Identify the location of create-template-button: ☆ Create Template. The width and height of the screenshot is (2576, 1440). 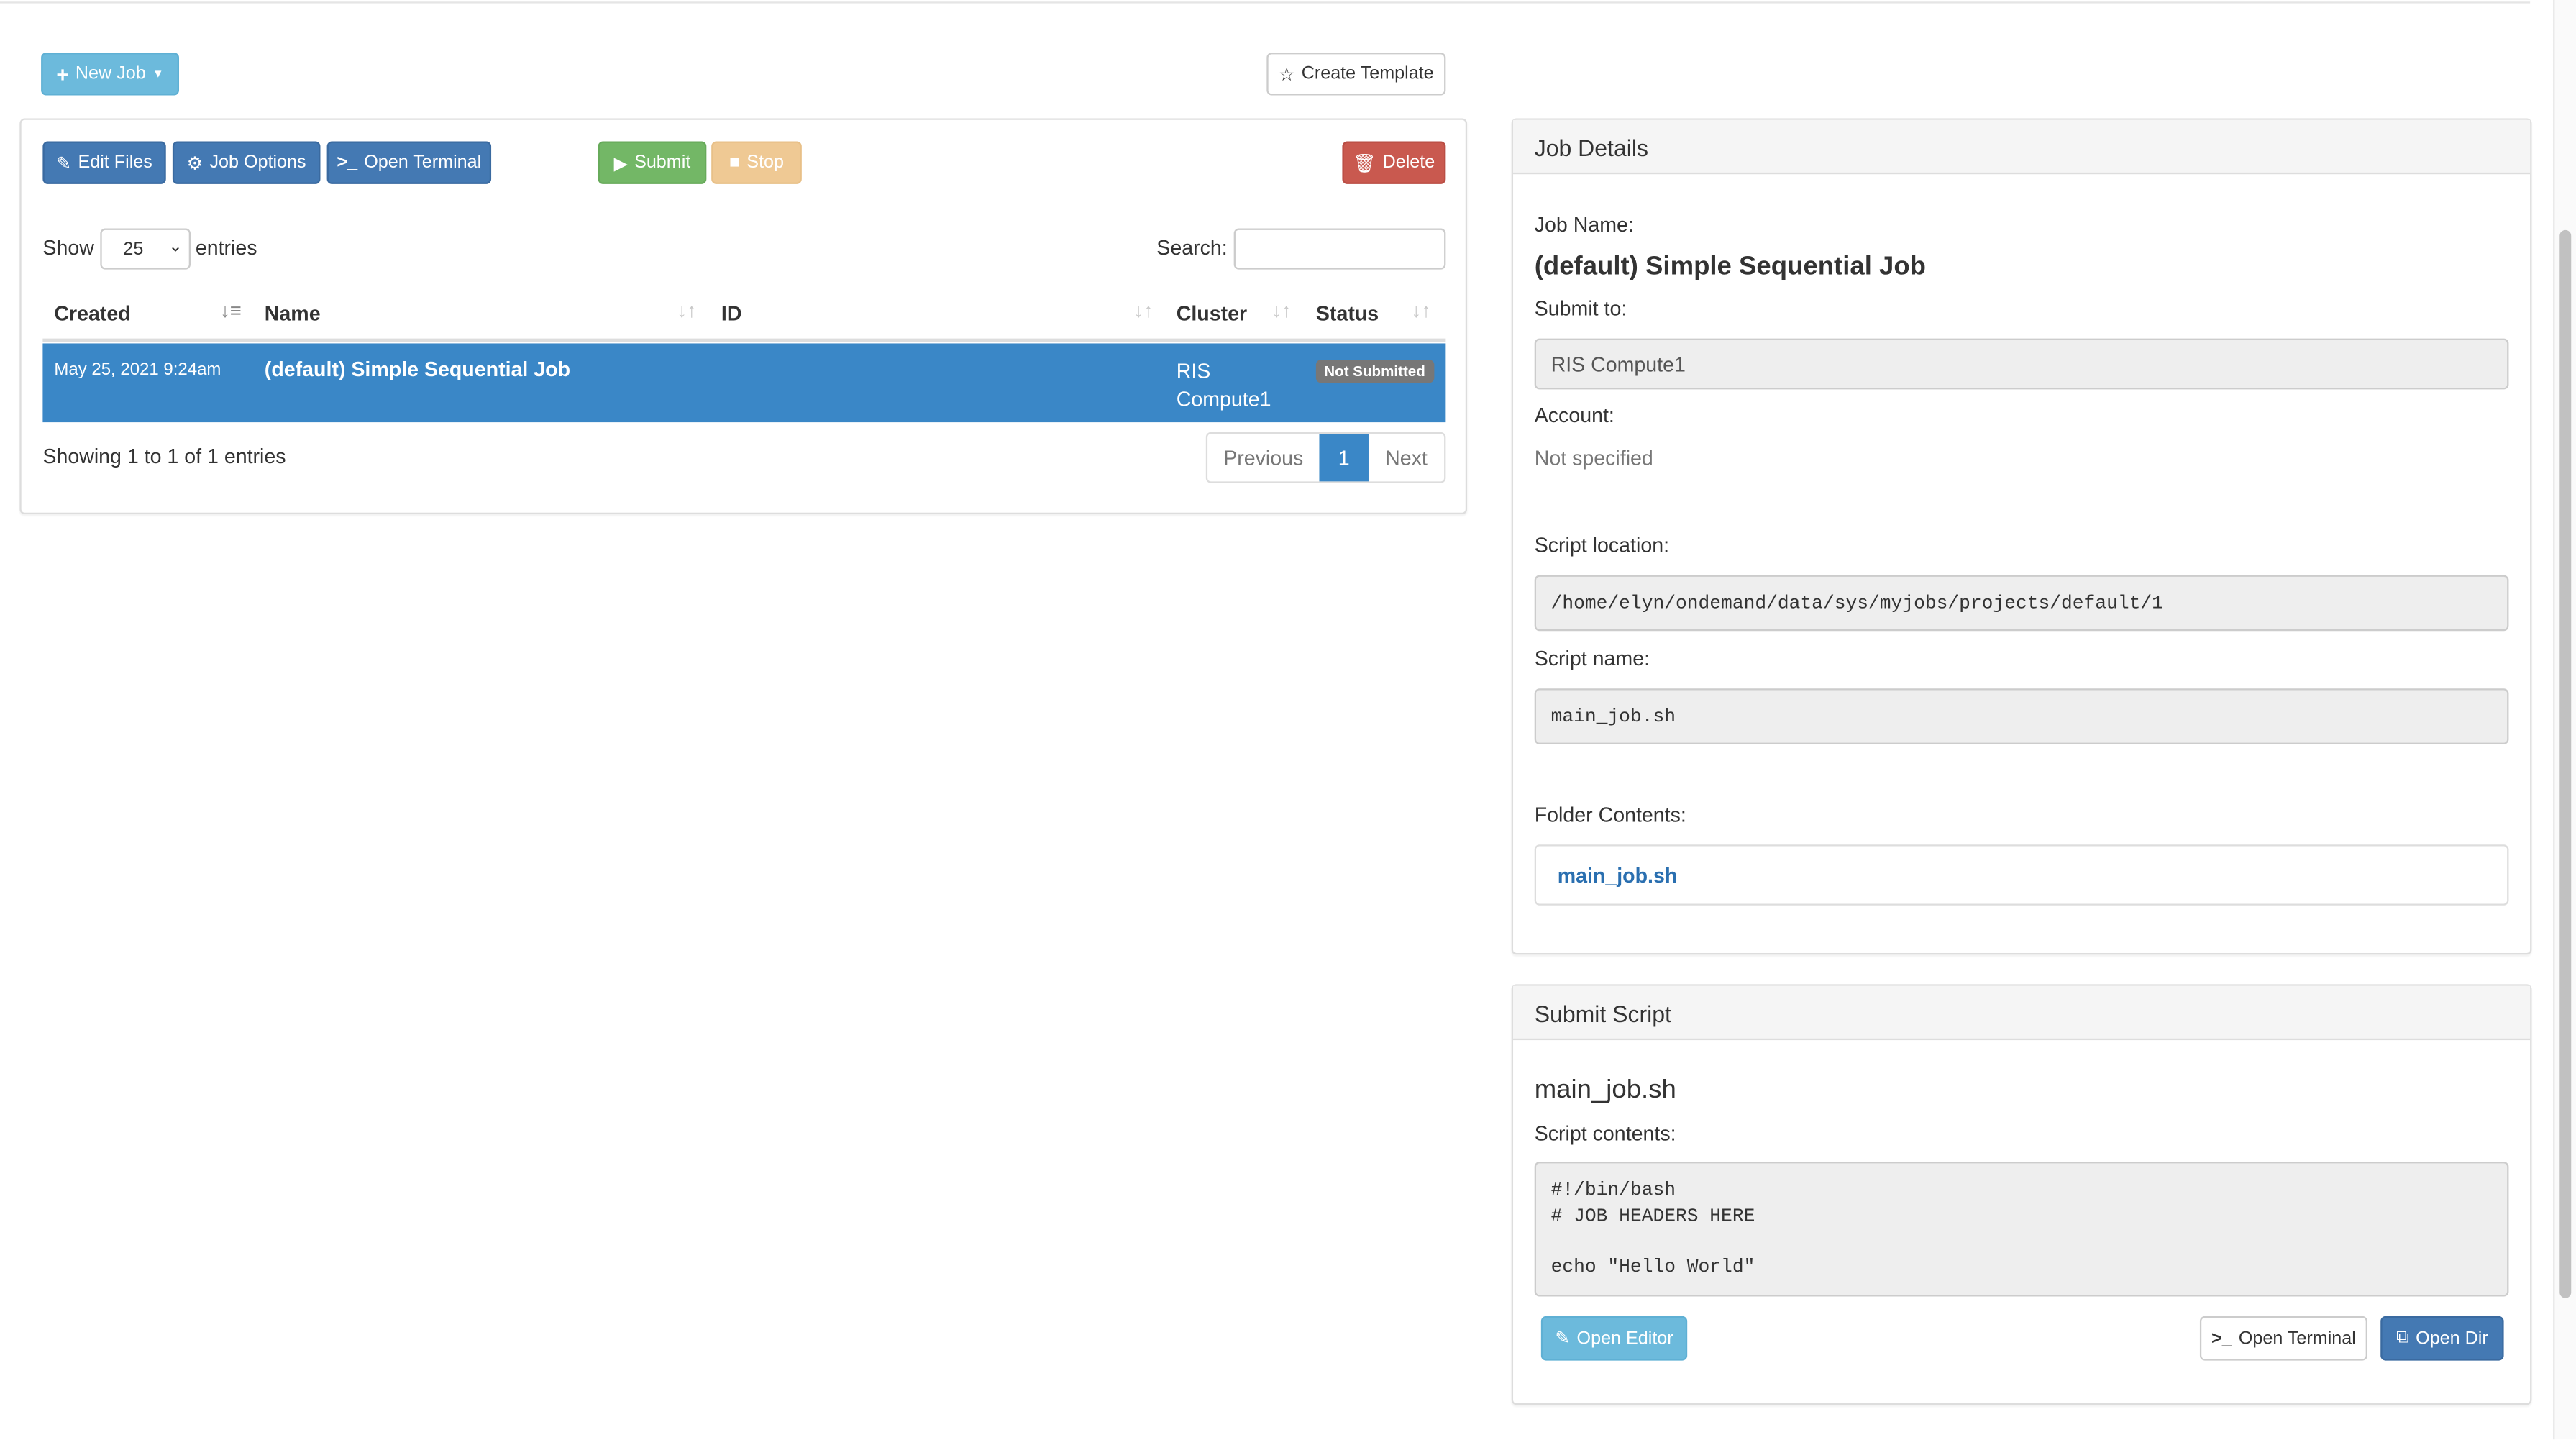
(1356, 74).